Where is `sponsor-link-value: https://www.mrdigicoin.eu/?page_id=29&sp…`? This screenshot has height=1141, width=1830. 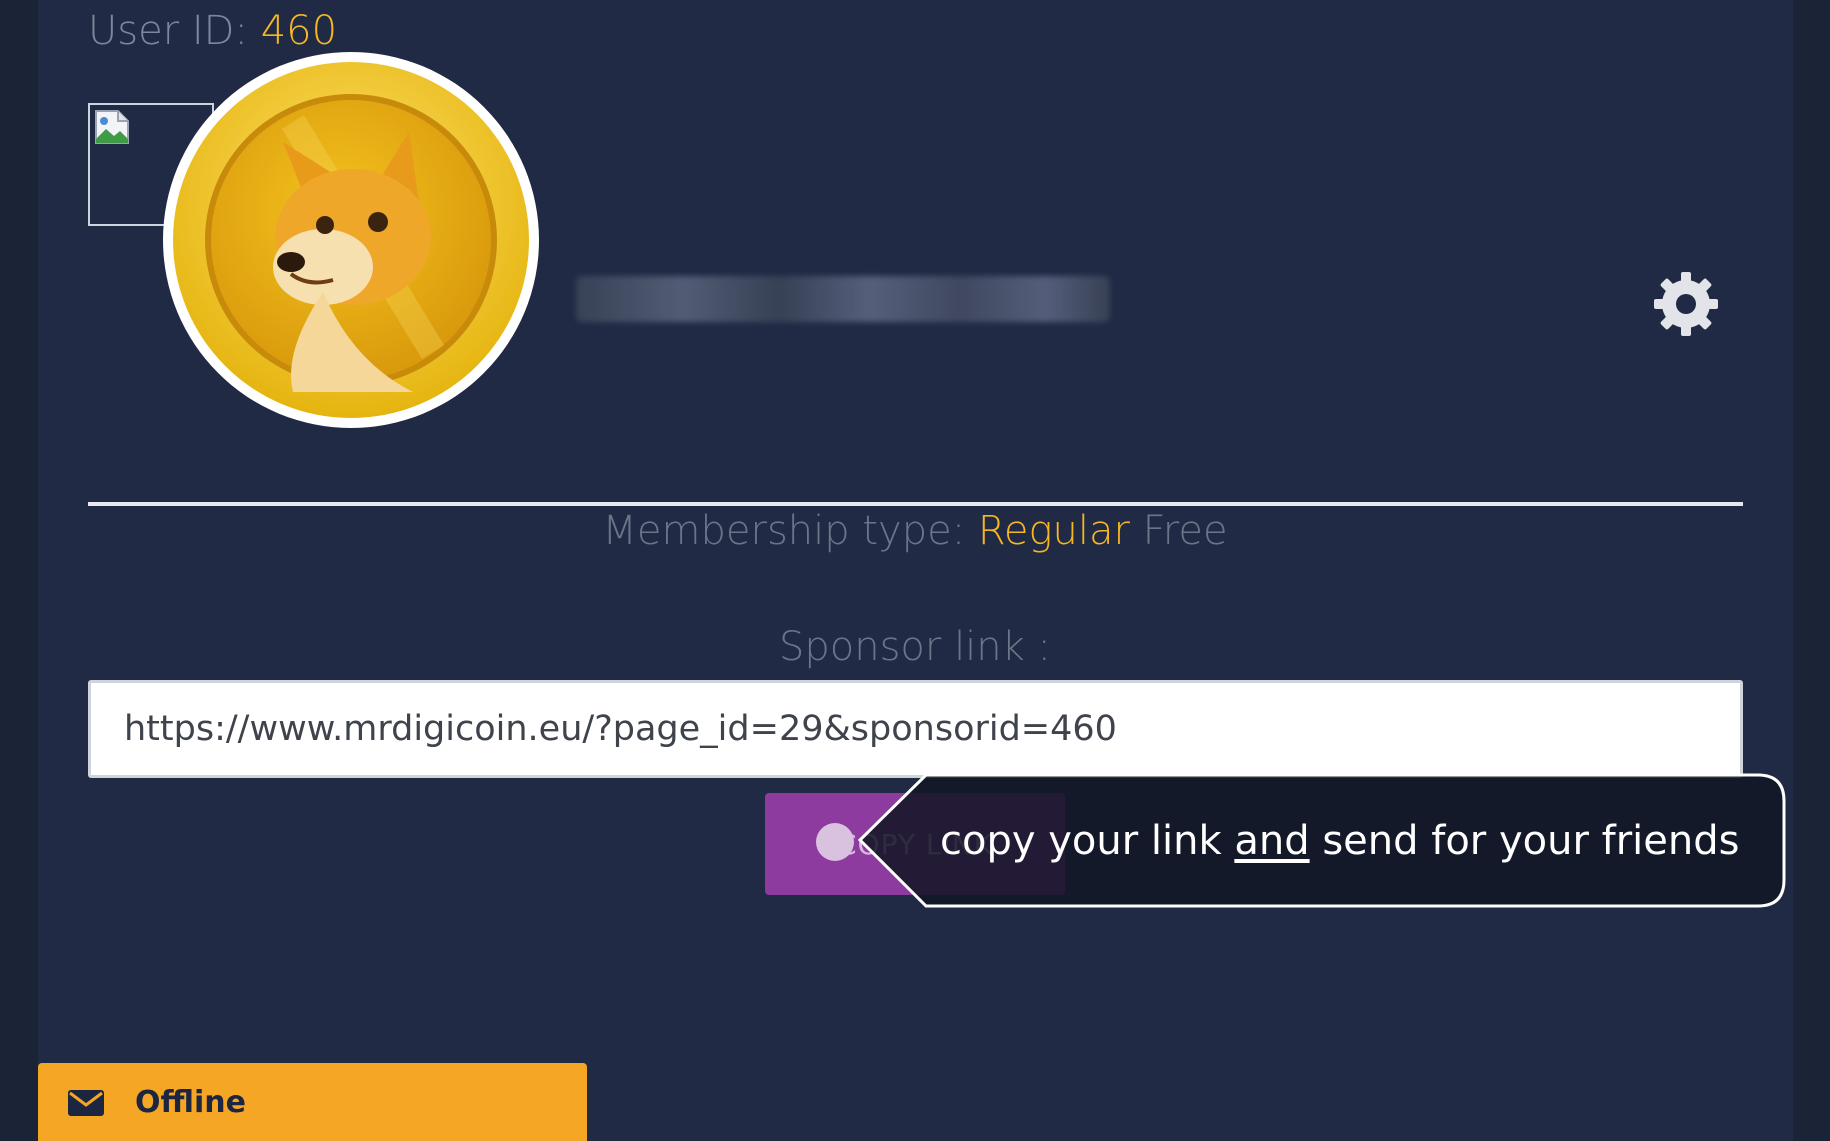
sponsor-link-value: https://www.mrdigicoin.eu/?page_id=29&sp… is located at coordinates (620, 729).